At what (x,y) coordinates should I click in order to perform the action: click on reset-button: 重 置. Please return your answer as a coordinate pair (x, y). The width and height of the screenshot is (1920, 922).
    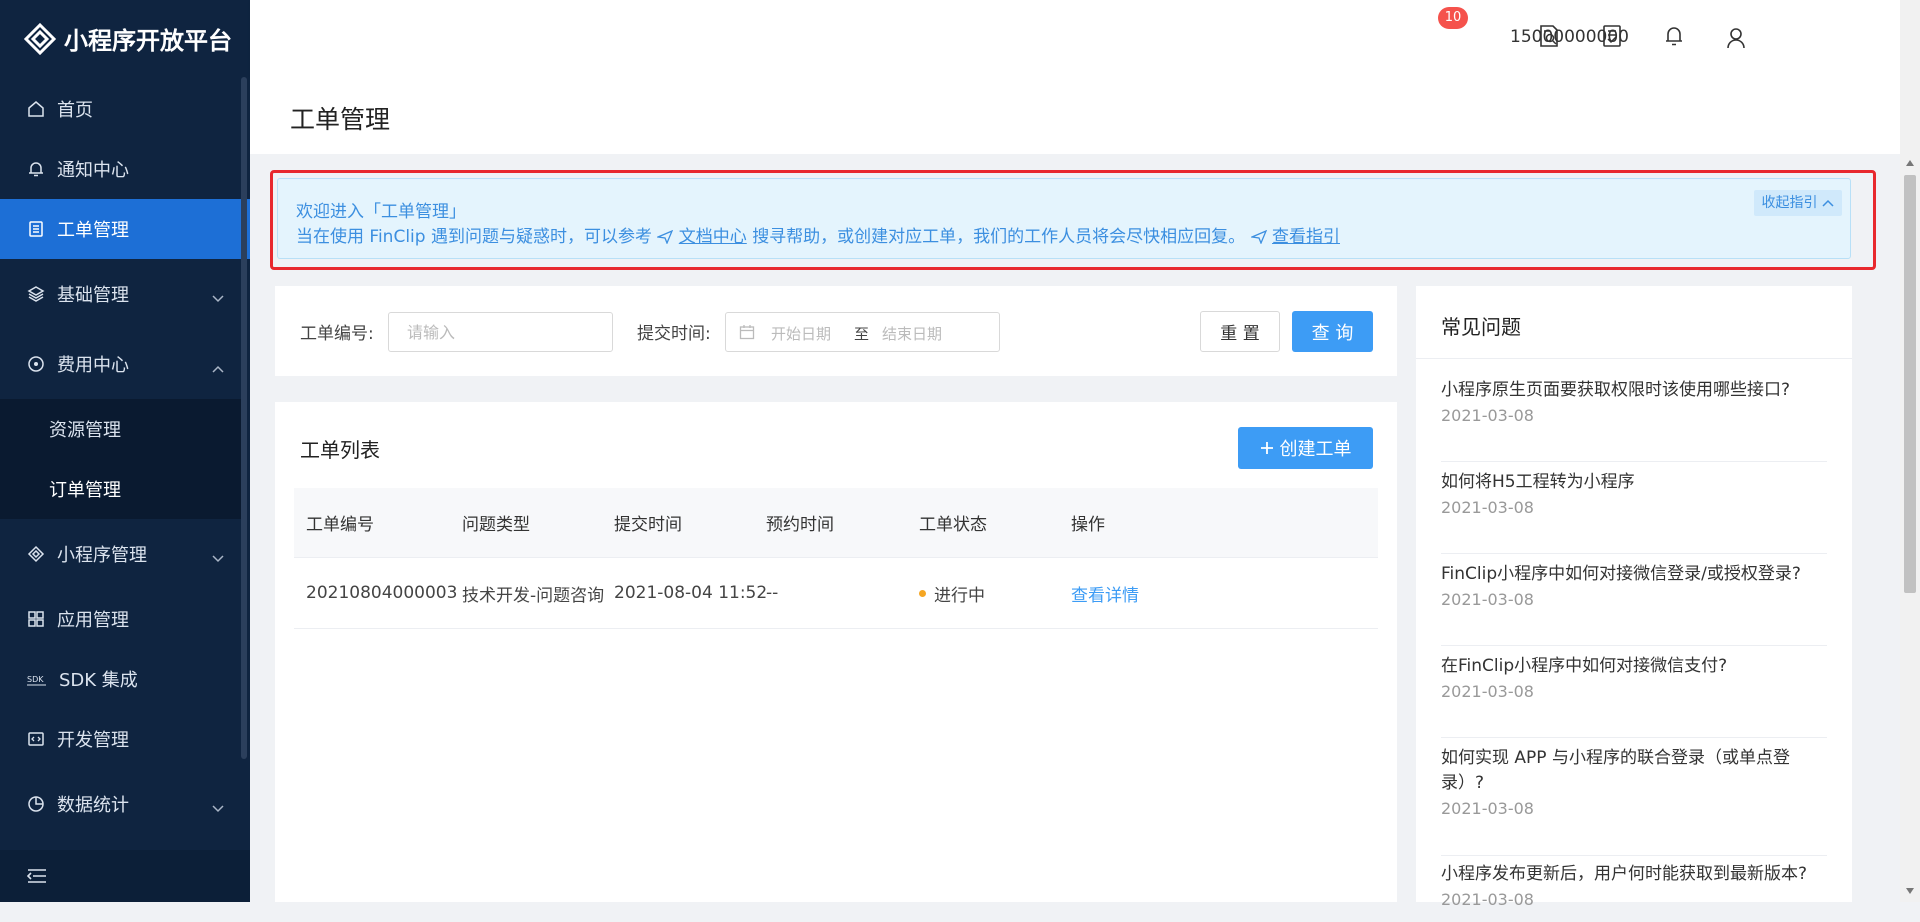
    Looking at the image, I should click on (1240, 331).